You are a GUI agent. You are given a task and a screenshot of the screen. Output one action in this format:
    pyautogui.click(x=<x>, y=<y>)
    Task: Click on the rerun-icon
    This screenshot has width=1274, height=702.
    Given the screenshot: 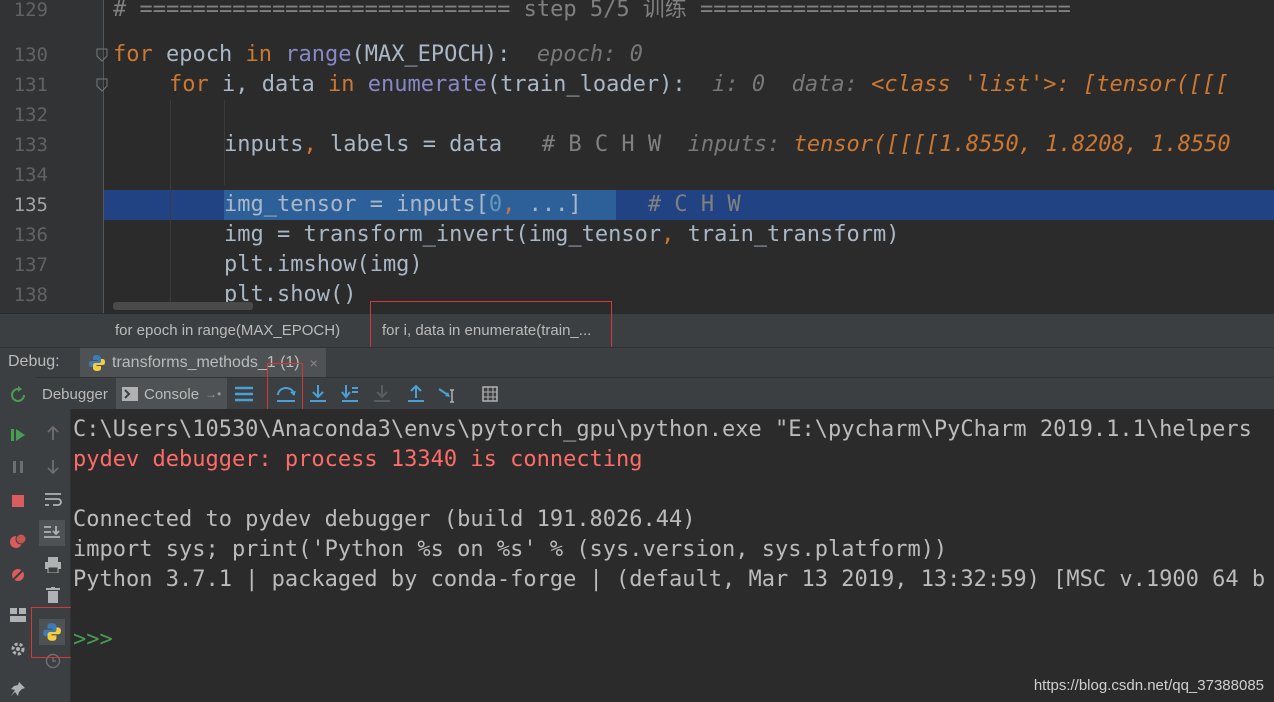 What is the action you would take?
    pyautogui.click(x=18, y=395)
    